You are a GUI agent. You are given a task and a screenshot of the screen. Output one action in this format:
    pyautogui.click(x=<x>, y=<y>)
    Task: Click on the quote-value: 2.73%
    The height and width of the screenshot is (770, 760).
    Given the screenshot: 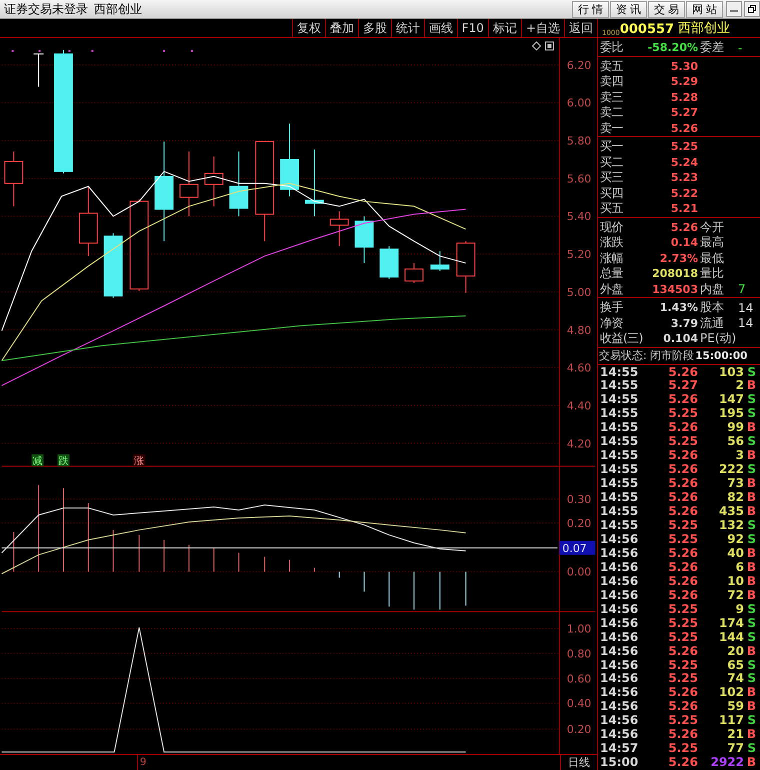 What is the action you would take?
    pyautogui.click(x=678, y=258)
    